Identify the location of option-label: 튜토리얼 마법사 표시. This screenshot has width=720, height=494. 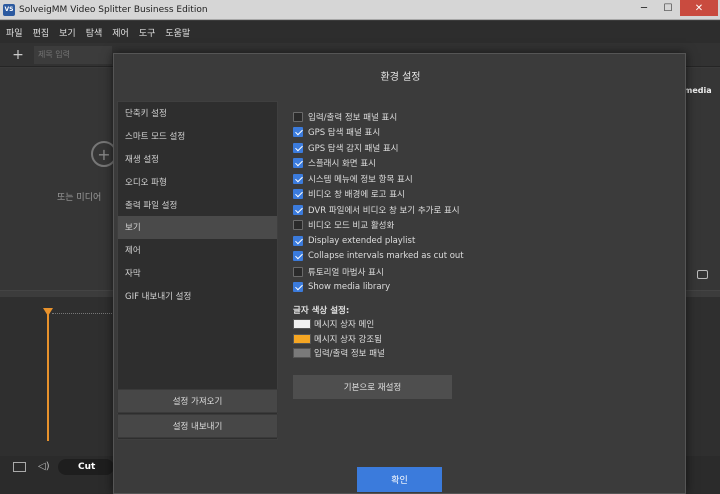
(346, 272).